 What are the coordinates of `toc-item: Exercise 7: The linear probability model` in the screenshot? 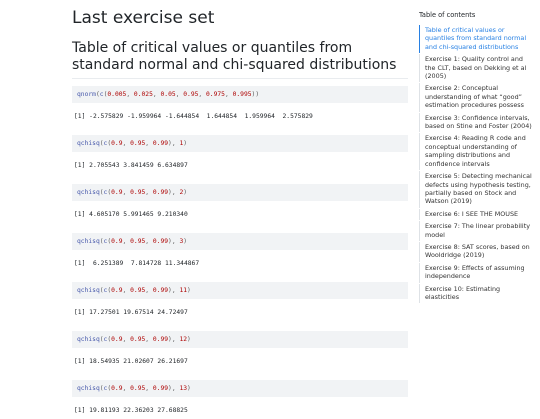 It's located at (477, 231).